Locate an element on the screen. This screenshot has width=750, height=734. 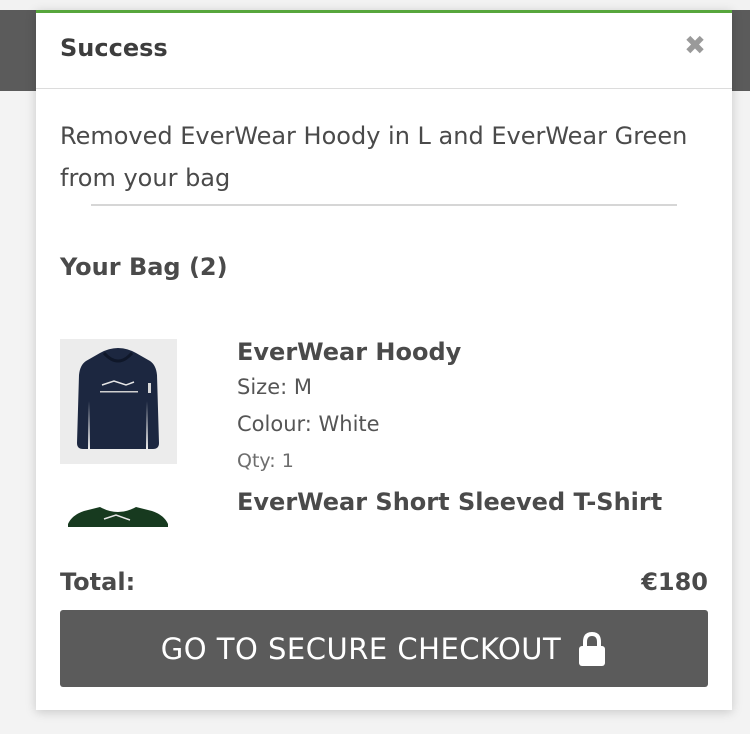
navy-hoodie-image is located at coordinates (118, 401).